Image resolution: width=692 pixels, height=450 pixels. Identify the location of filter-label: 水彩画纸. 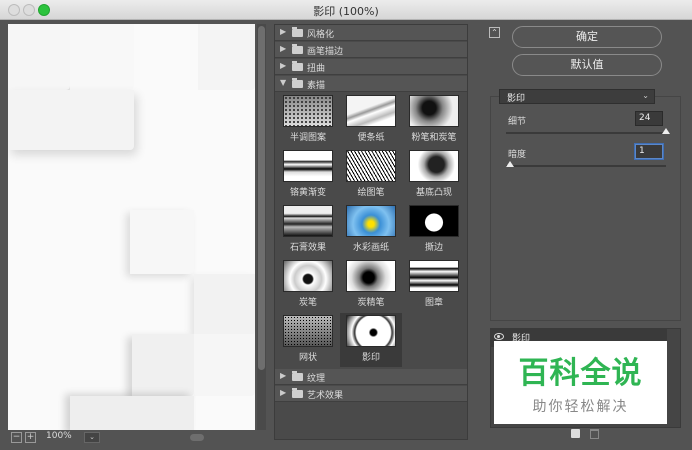
(370, 248).